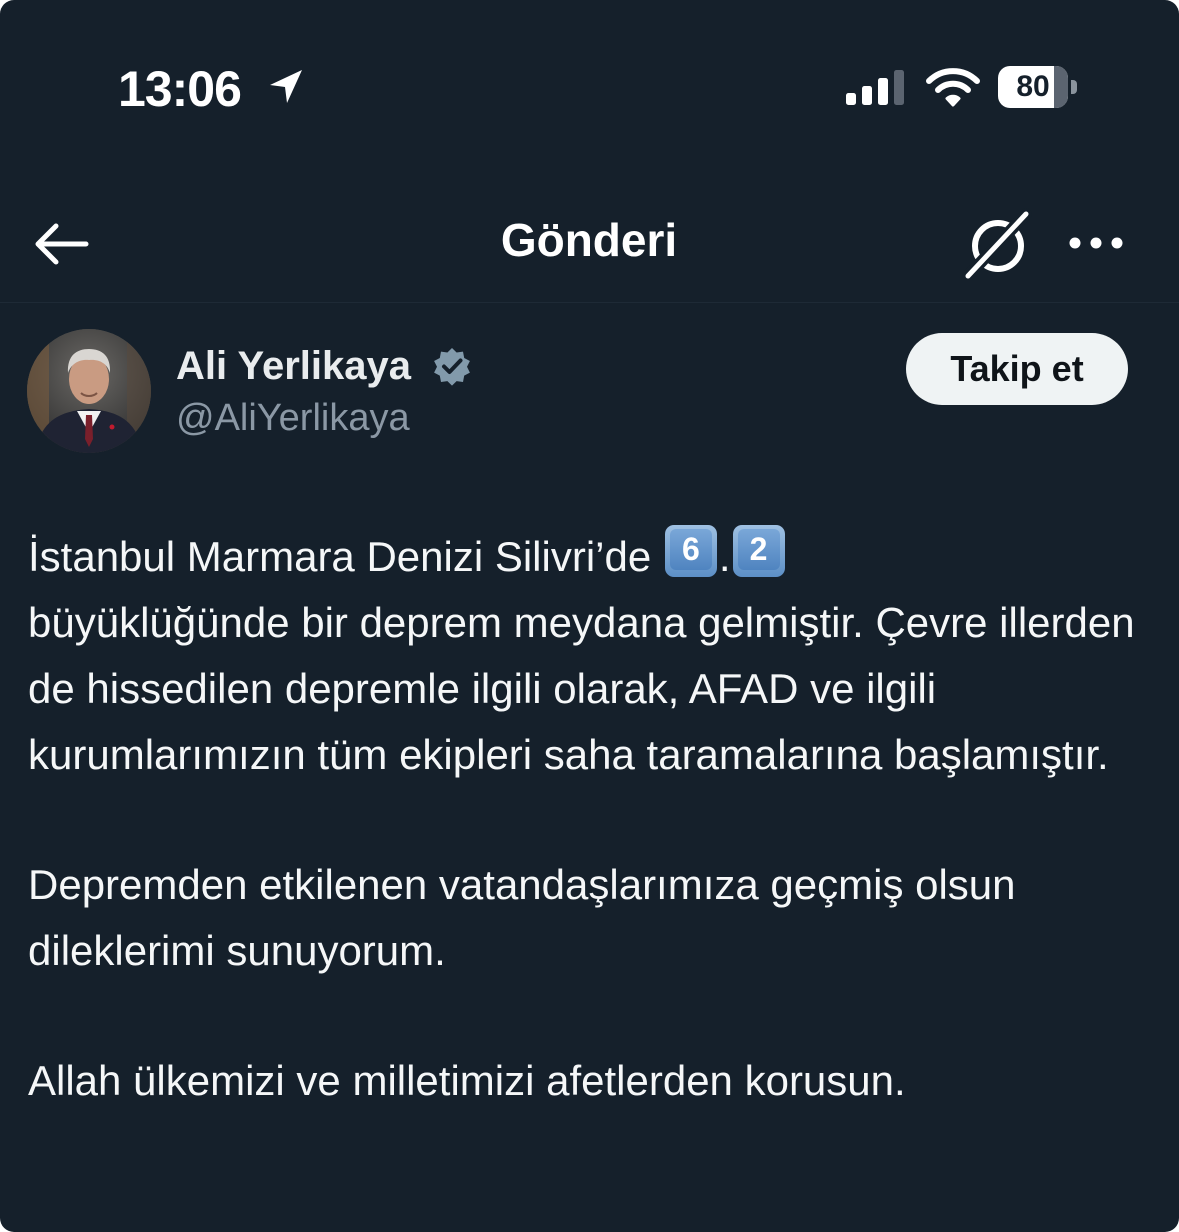  I want to click on keycap-digit-two-emoji: 2, so click(758, 551).